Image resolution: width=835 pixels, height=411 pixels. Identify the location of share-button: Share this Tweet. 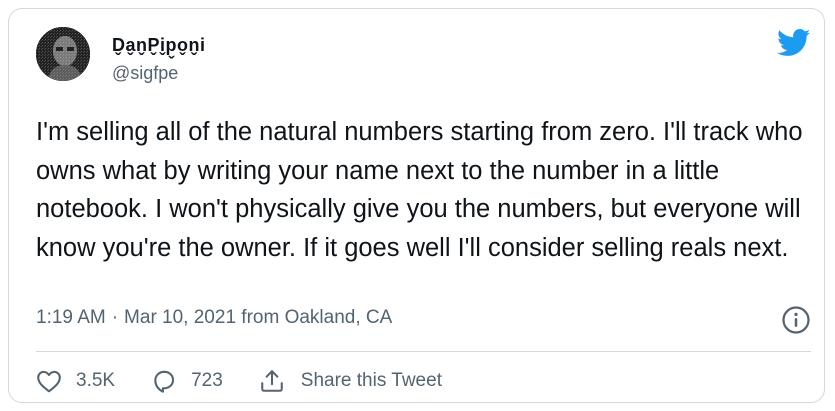
(350, 381).